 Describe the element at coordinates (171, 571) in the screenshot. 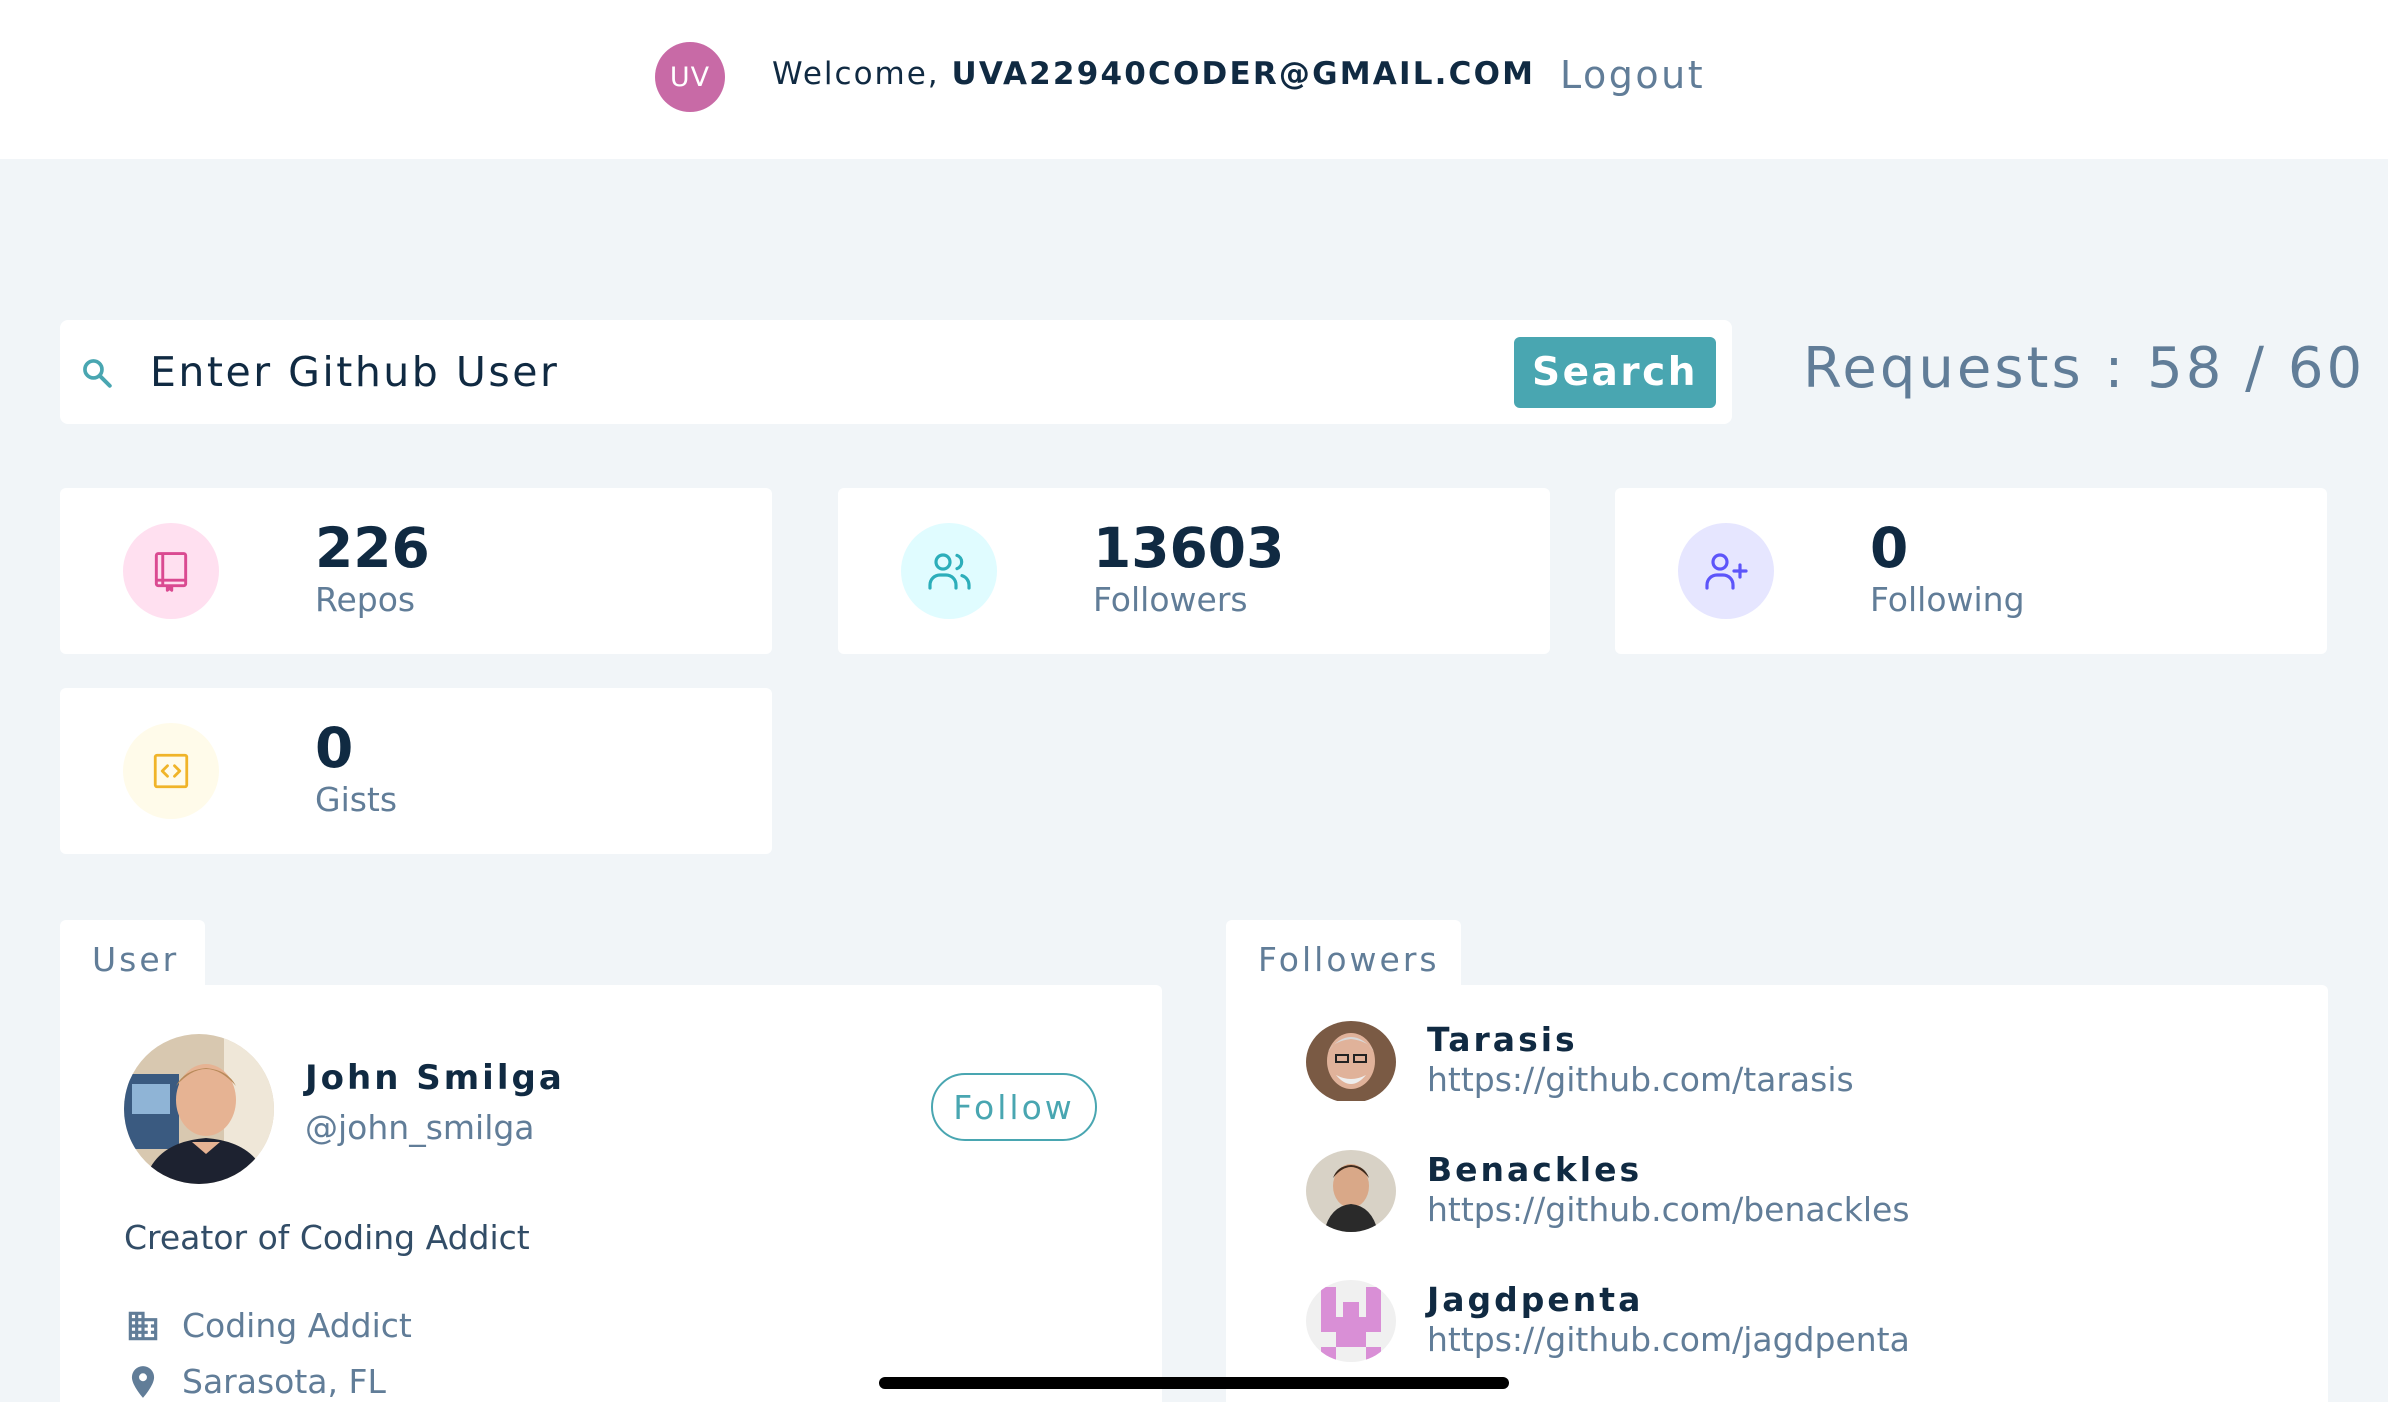

I see `book-icon` at that location.